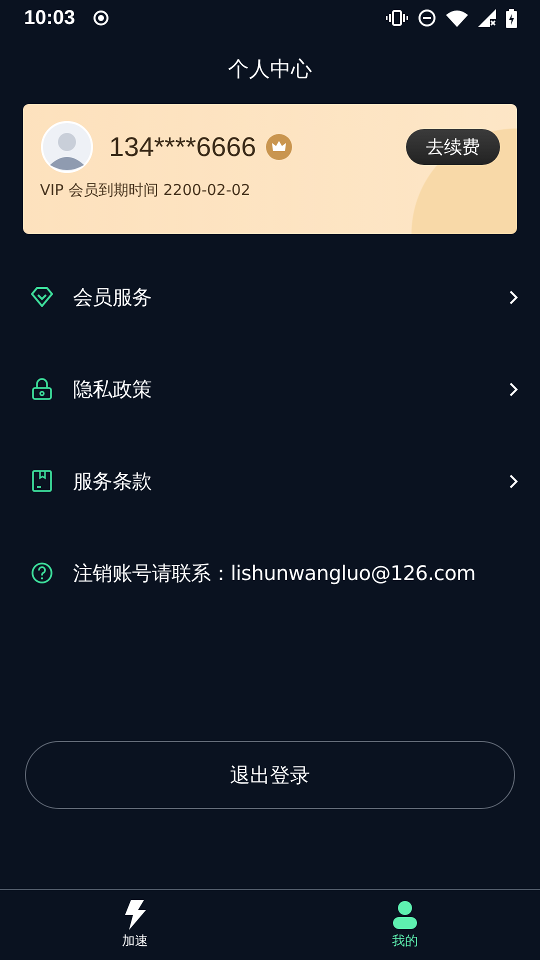 This screenshot has height=960, width=540. I want to click on book-icon, so click(42, 481).